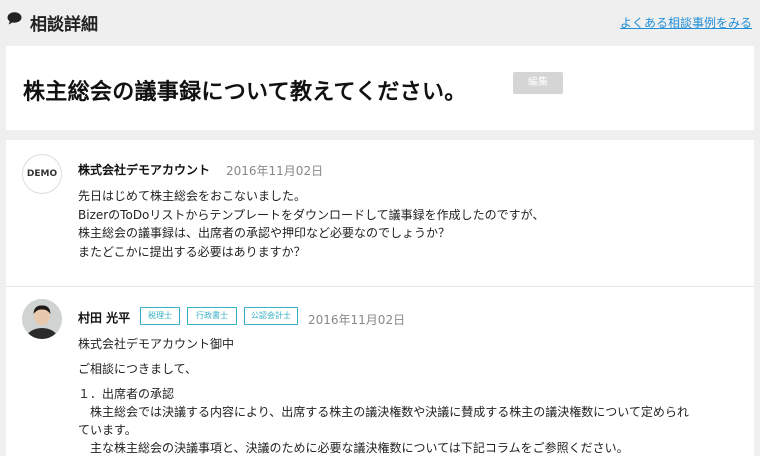  Describe the element at coordinates (138, 369) in the screenshot. I see `body-line: ご相談につきまして、` at that location.